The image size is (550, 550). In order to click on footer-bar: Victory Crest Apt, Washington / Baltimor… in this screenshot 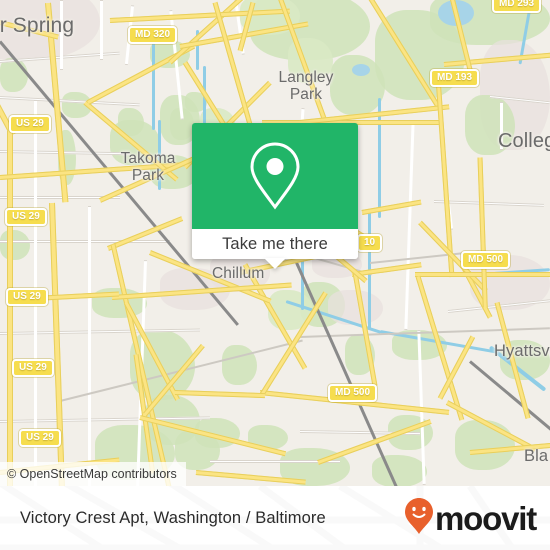, I will do `click(275, 518)`.